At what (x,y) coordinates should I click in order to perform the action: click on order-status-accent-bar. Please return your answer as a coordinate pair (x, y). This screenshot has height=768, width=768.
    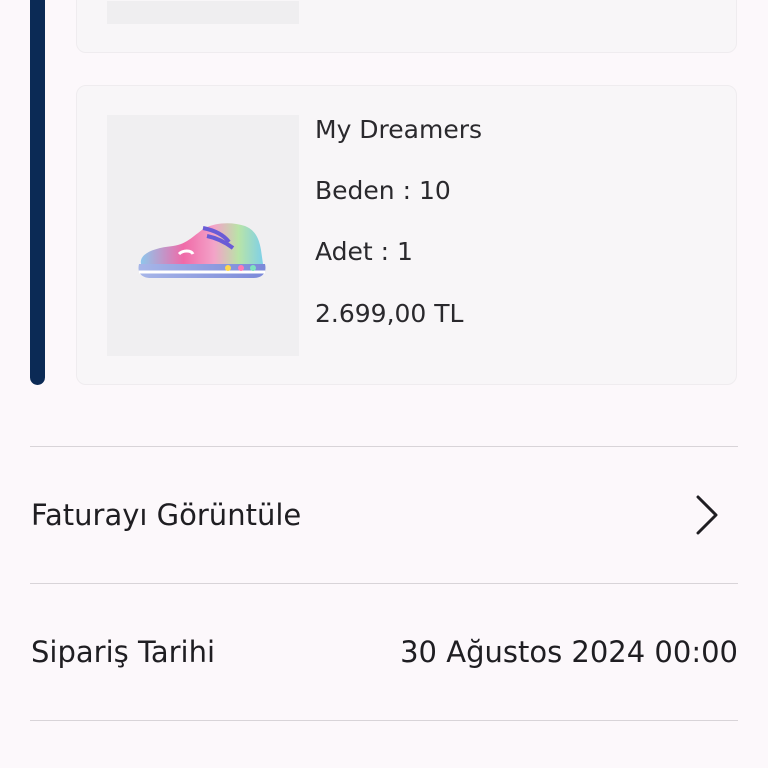
    Looking at the image, I should click on (37, 192).